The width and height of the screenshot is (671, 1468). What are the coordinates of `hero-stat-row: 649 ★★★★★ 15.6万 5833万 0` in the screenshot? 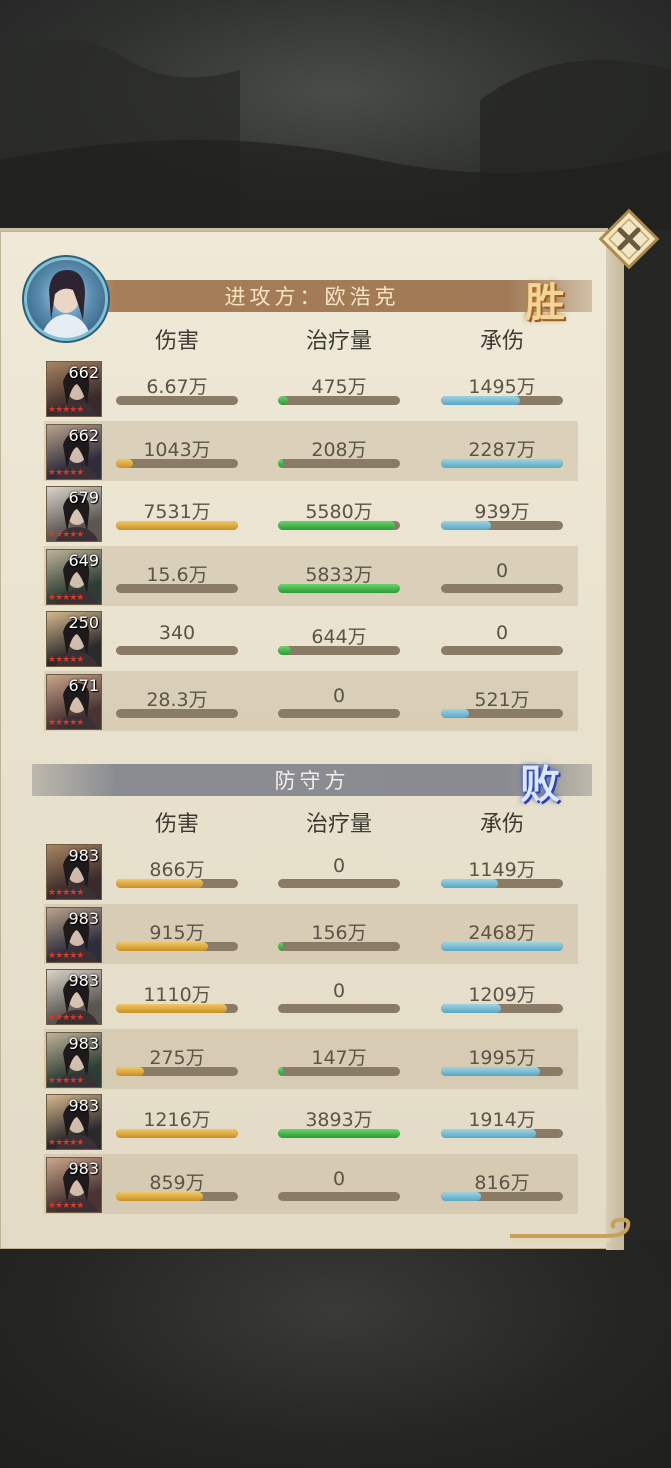 It's located at (311, 575).